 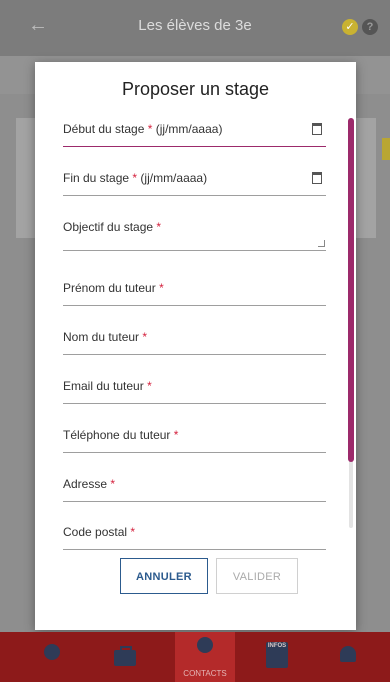 What do you see at coordinates (257, 576) in the screenshot?
I see `validate-button: VALIDER` at bounding box center [257, 576].